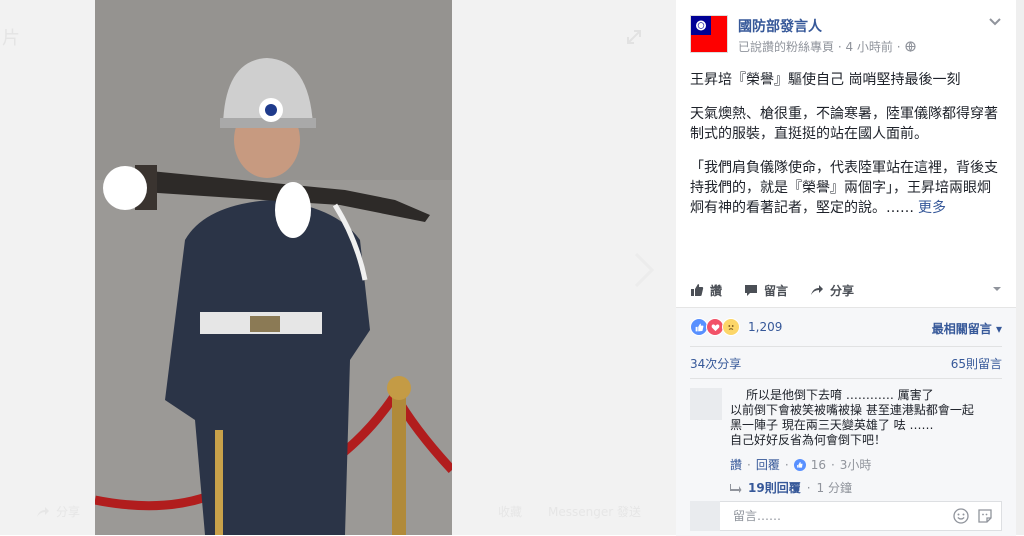 The width and height of the screenshot is (1024, 536). Describe the element at coordinates (706, 290) in the screenshot. I see `like-button: 讚` at that location.